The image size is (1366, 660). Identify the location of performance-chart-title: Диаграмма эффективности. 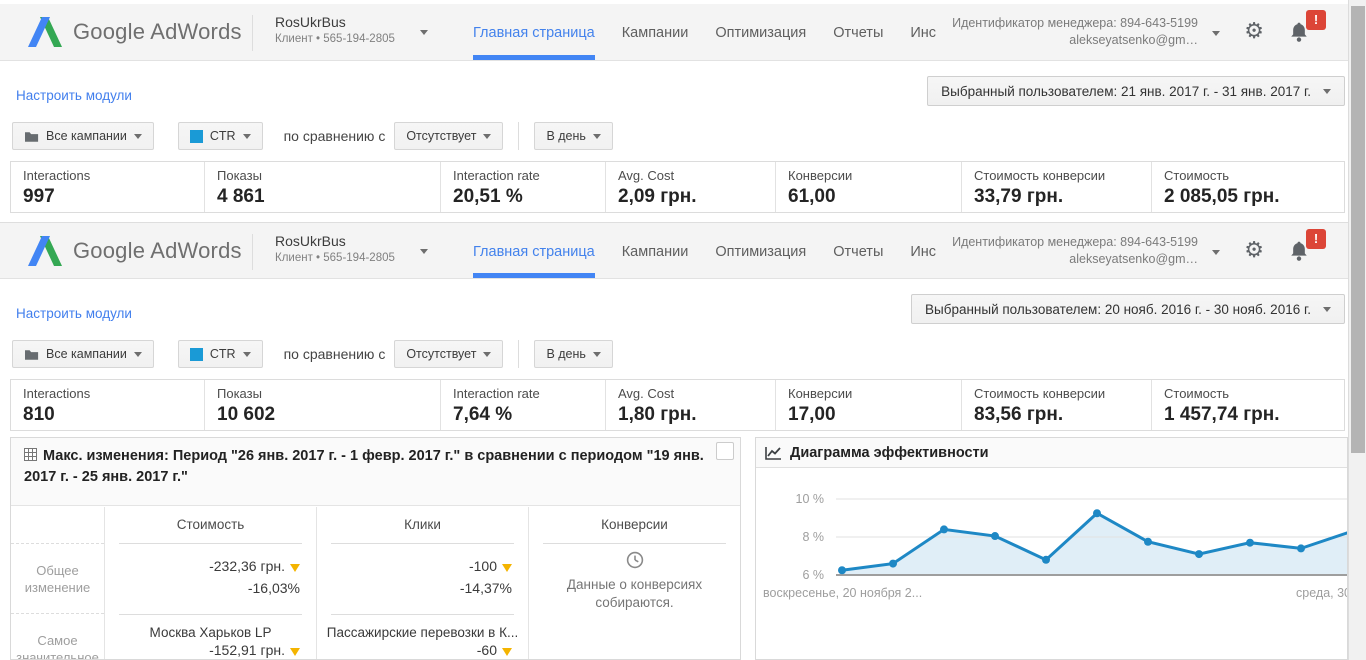
(889, 452).